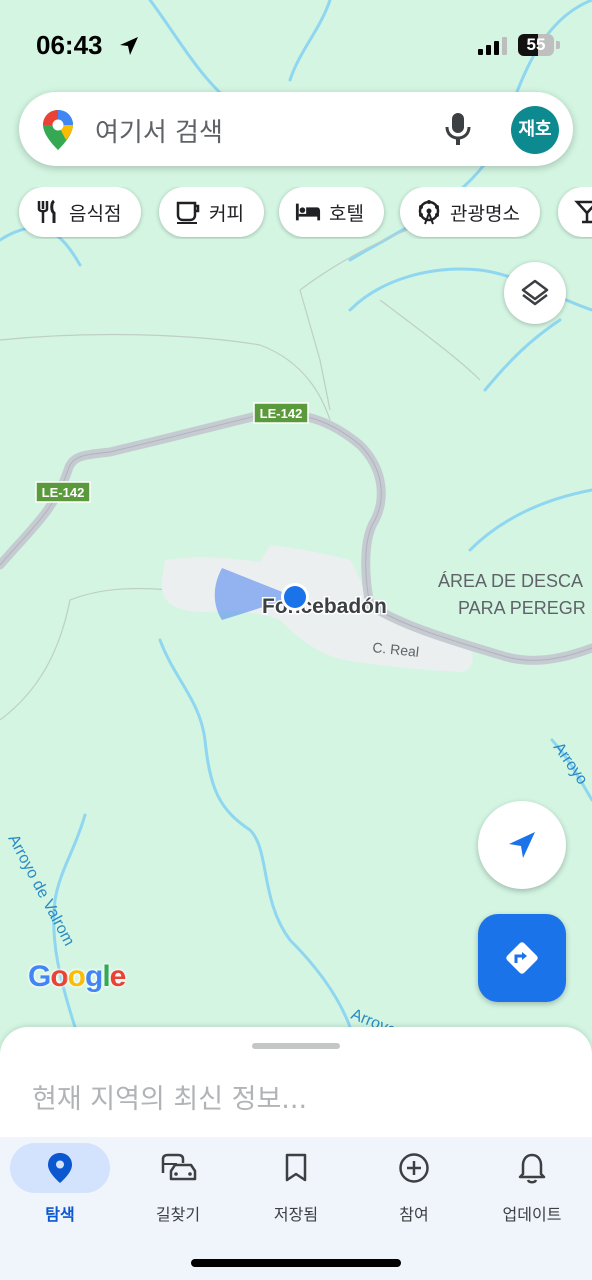  What do you see at coordinates (48, 212) in the screenshot?
I see `fork-knife-icon` at bounding box center [48, 212].